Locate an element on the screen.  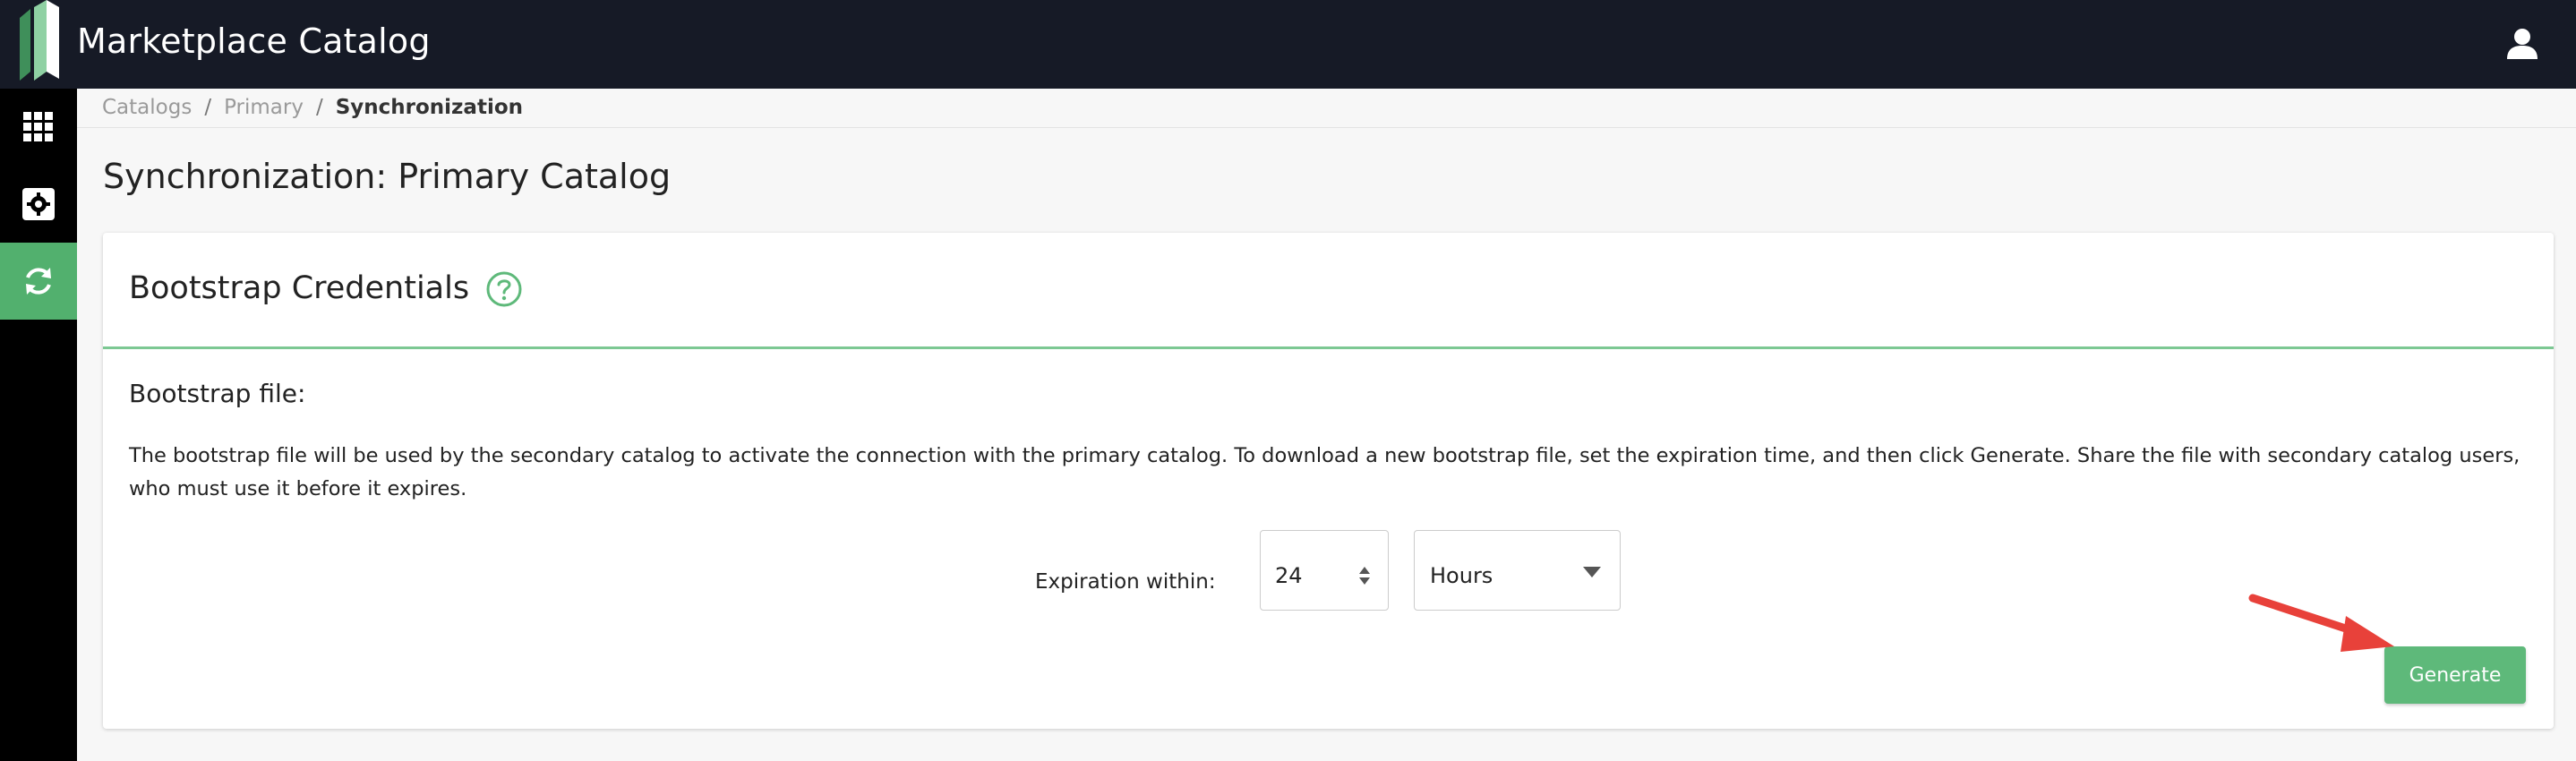
sidebar-item-apps is located at coordinates (38, 127).